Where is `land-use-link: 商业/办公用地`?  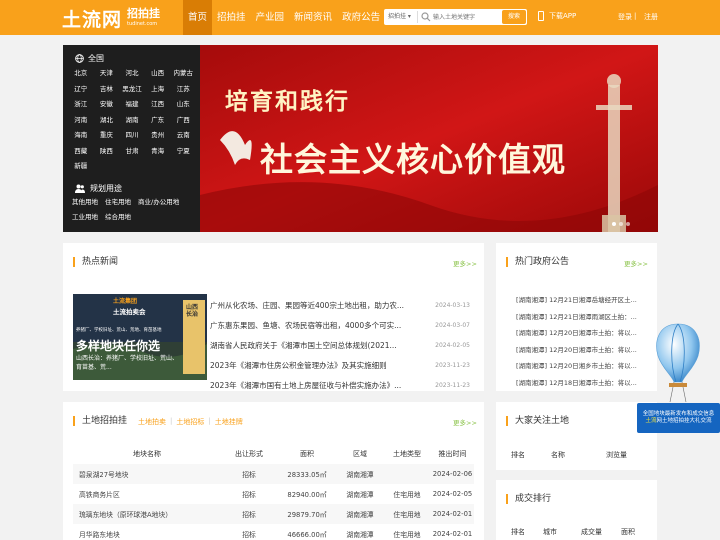
land-use-link: 商业/办公用地 is located at coordinates (158, 202).